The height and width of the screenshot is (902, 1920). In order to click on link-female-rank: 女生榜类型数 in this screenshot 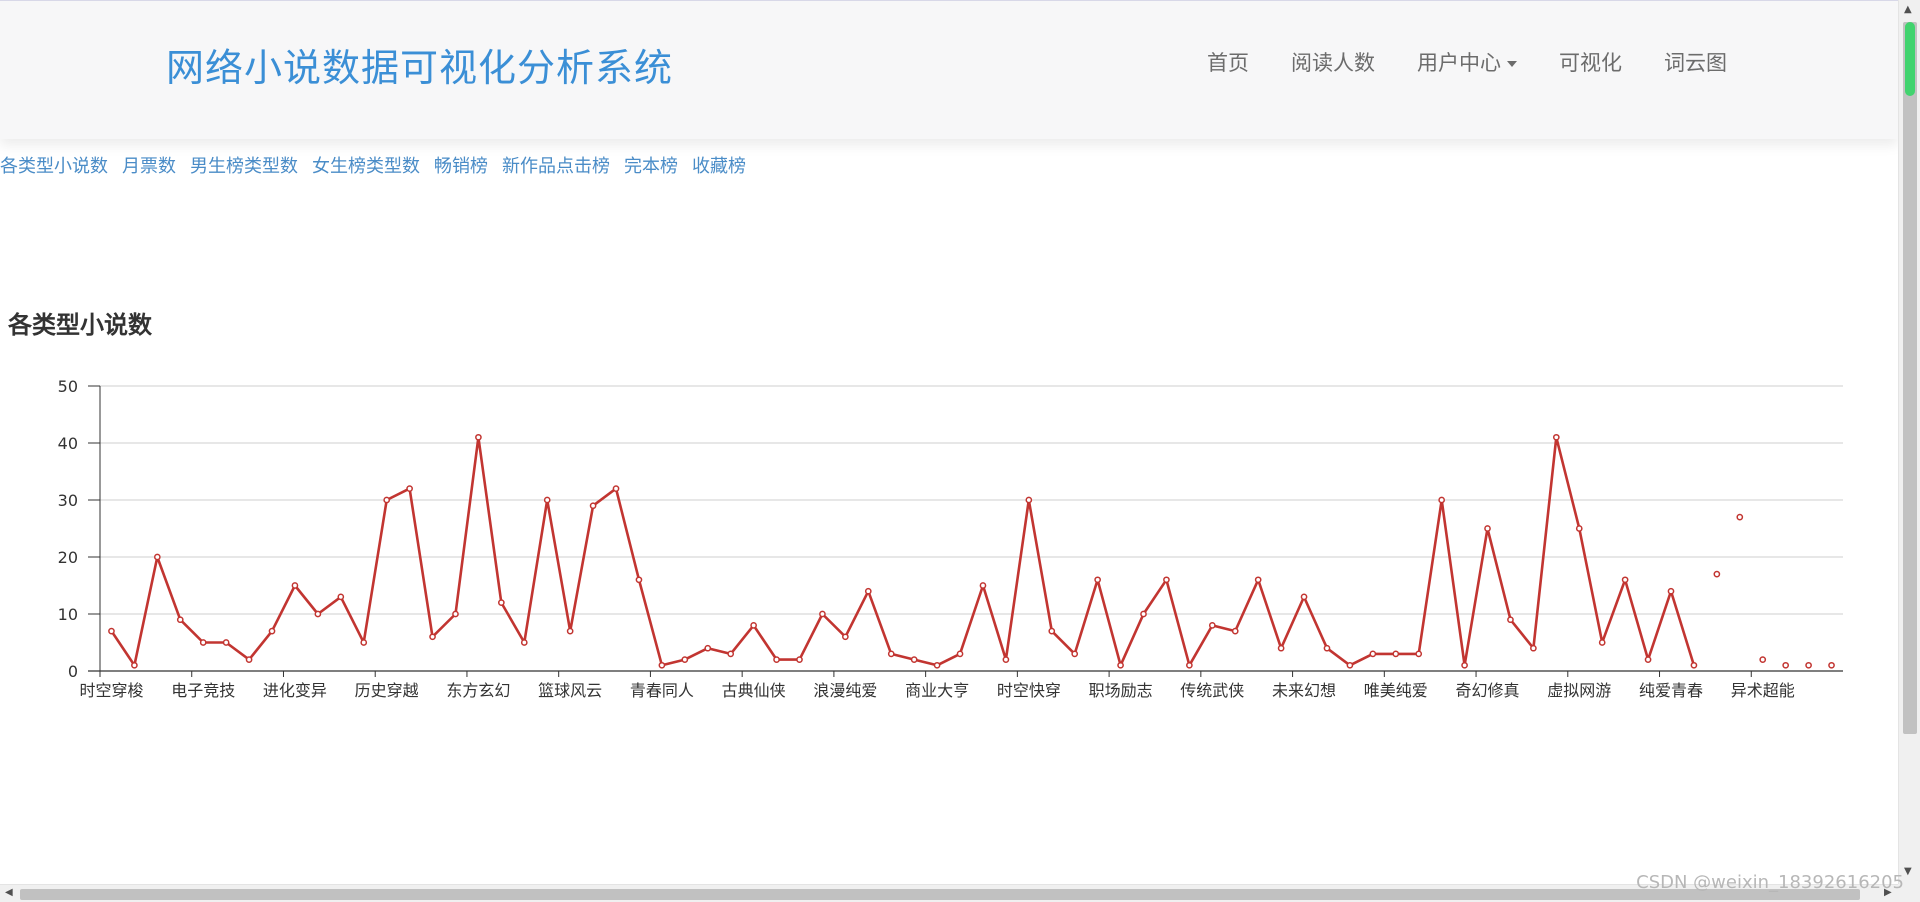, I will do `click(366, 165)`.